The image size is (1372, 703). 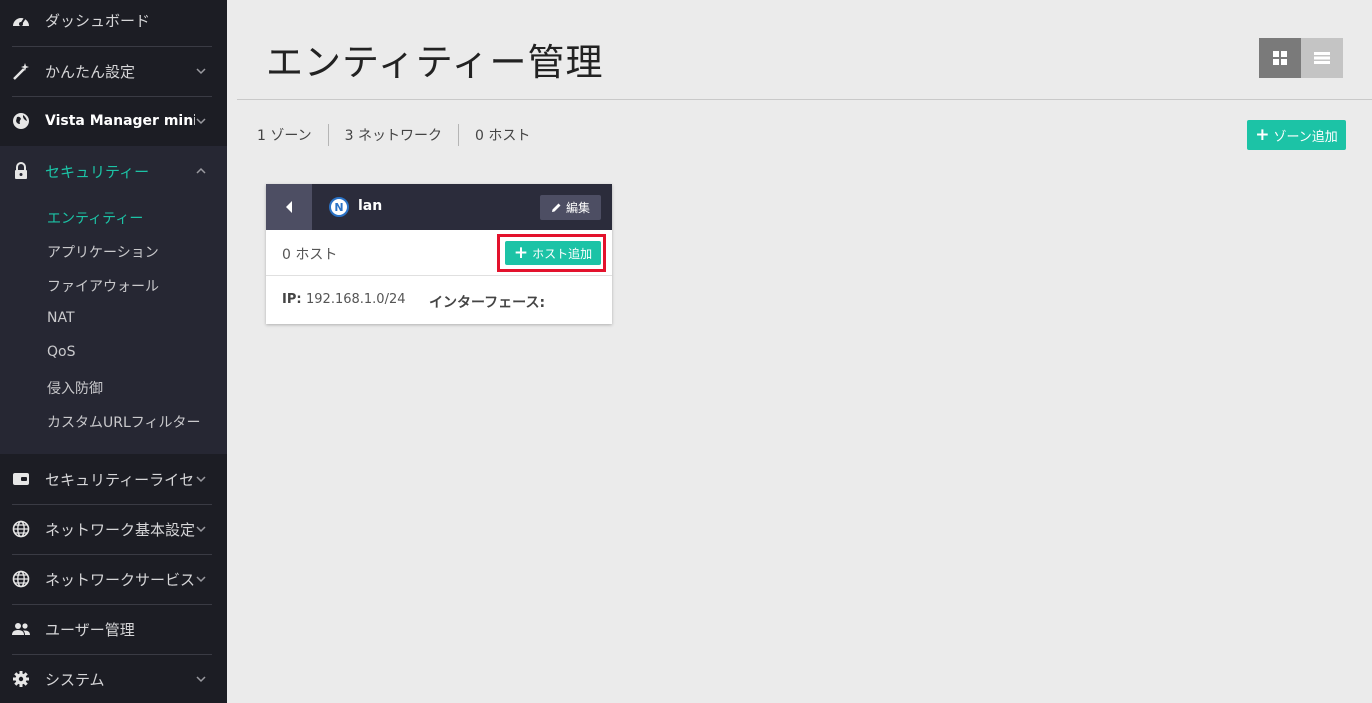 What do you see at coordinates (502, 135) in the screenshot?
I see `host-count-total: 0 ホスト` at bounding box center [502, 135].